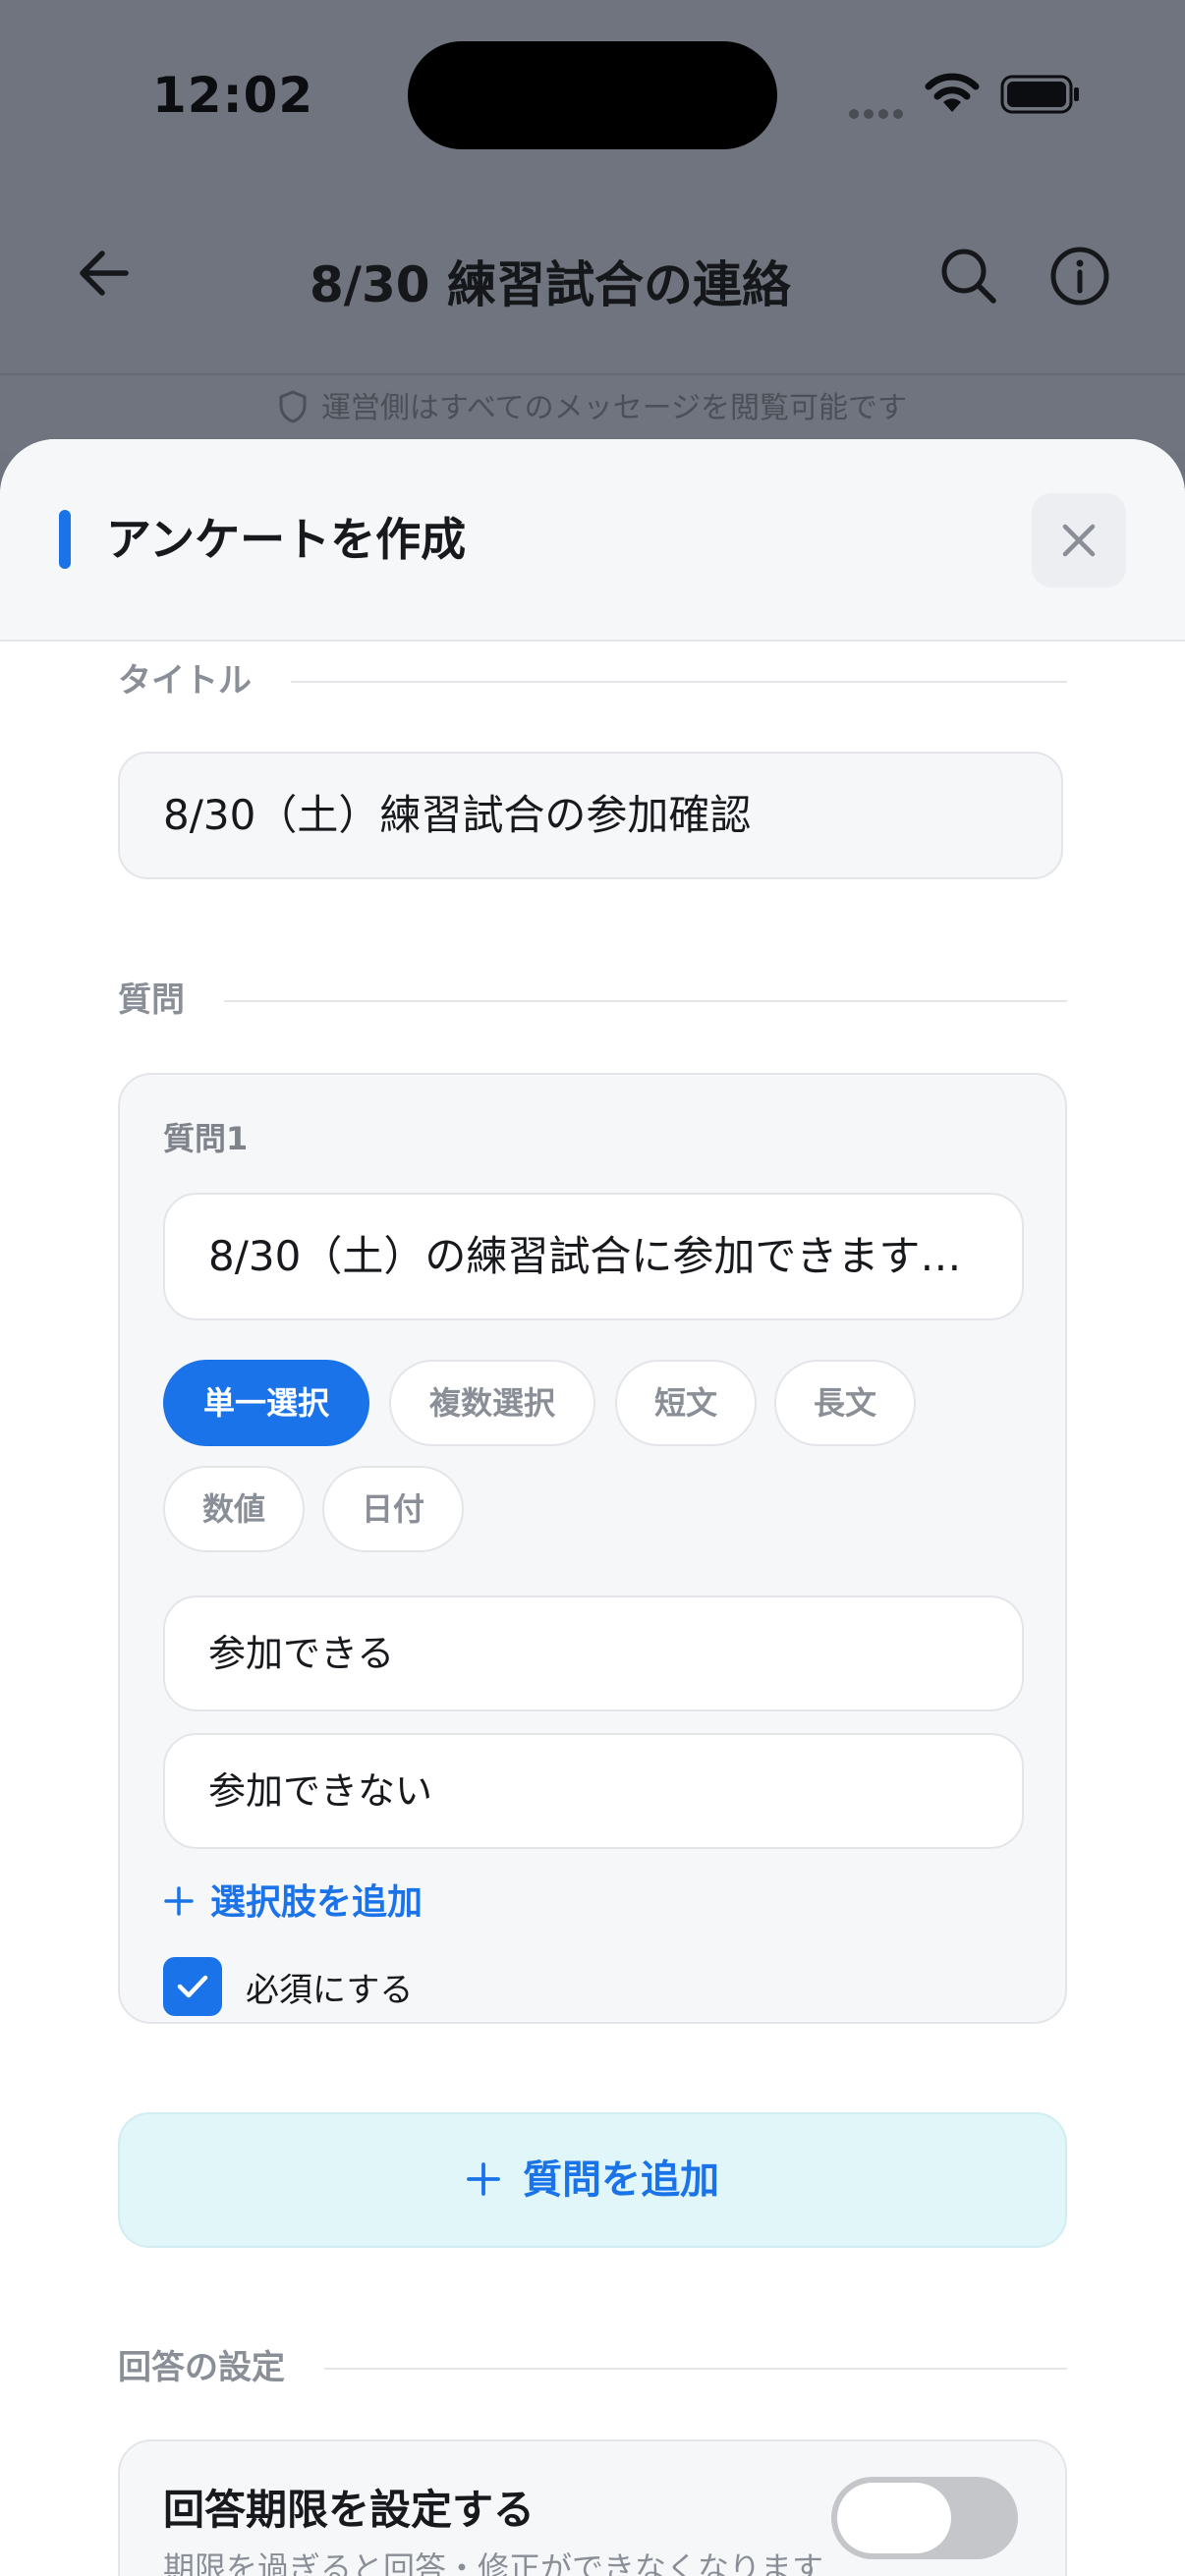  I want to click on status-bar: 12:02, so click(592, 93).